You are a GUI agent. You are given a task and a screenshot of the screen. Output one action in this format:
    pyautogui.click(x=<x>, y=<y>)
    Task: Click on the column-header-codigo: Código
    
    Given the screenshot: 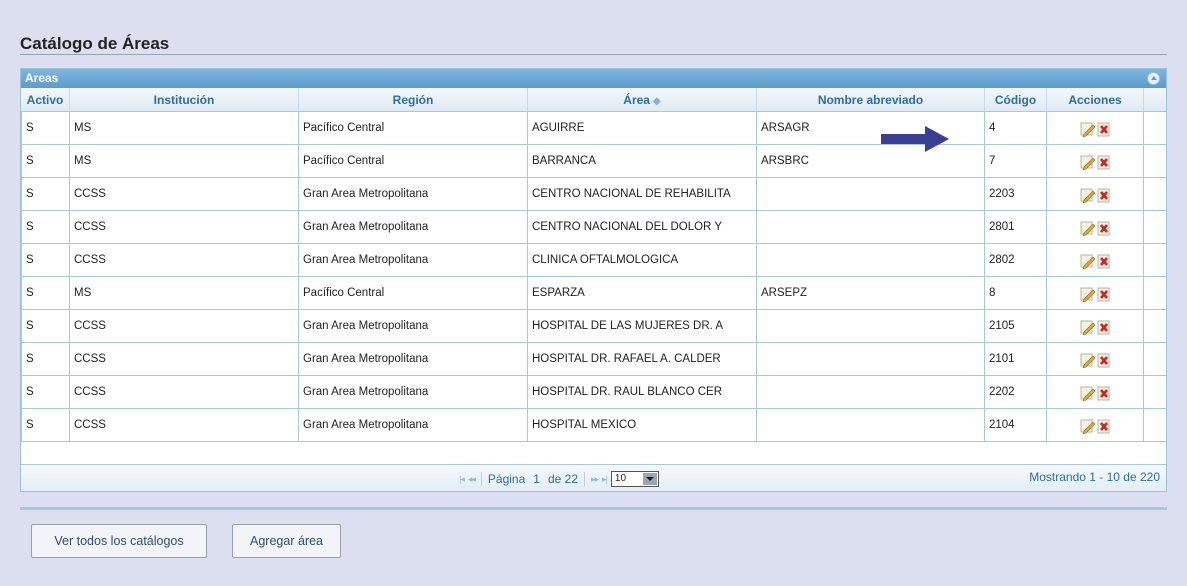 What is the action you would take?
    pyautogui.click(x=1016, y=99)
    